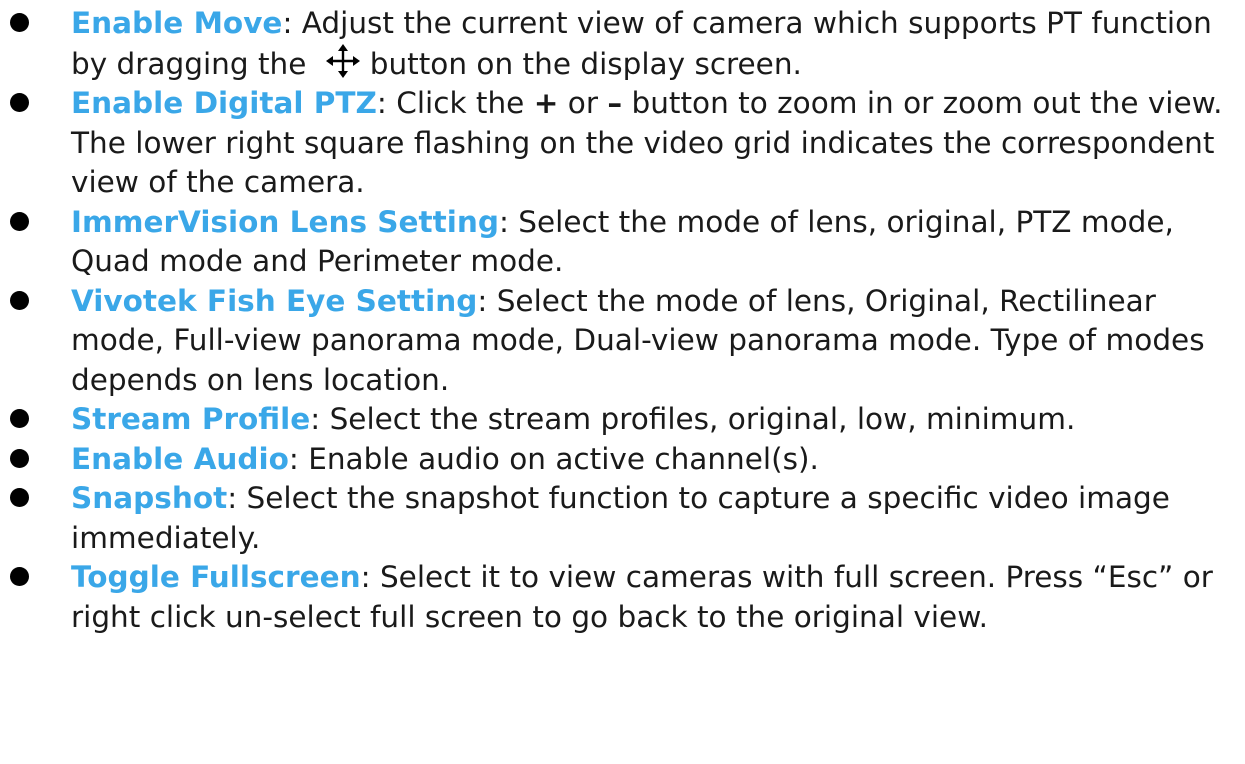 Image resolution: width=1245 pixels, height=764 pixels. Describe the element at coordinates (224, 103) in the screenshot. I see `term-enable-digital-ptz: Enable Digital PTZ` at that location.